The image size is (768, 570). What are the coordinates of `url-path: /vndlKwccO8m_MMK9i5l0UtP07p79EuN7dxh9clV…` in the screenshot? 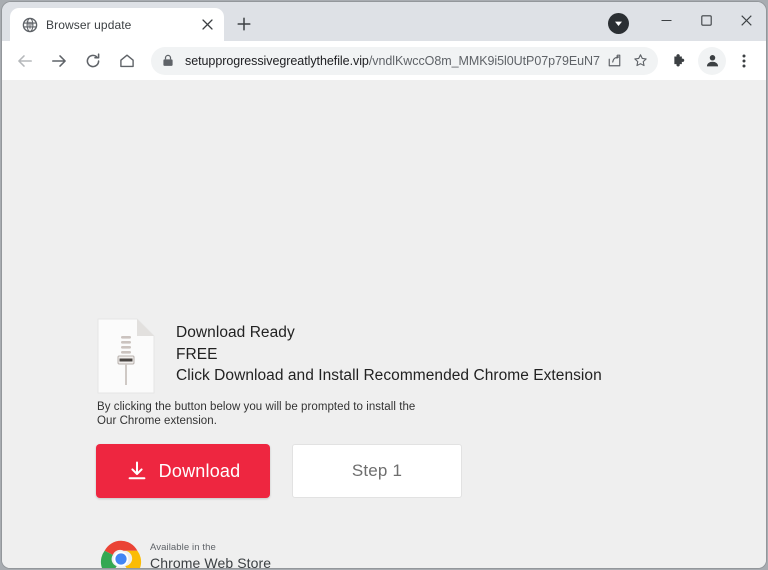 It's located at (484, 60).